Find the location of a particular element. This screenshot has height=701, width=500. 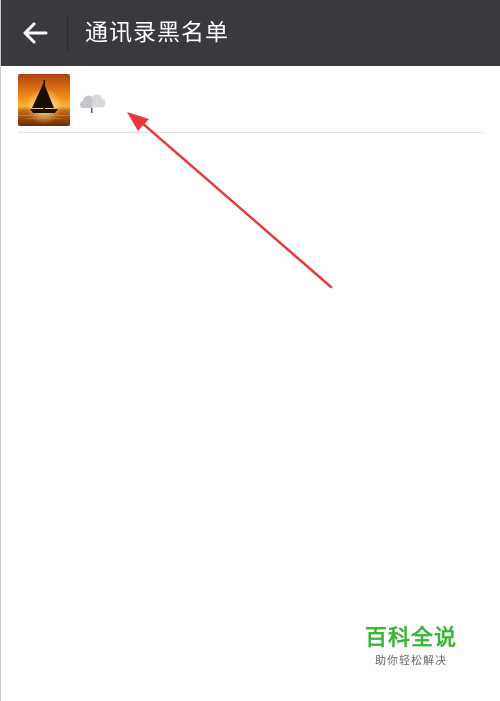

cloud-icon is located at coordinates (93, 101).